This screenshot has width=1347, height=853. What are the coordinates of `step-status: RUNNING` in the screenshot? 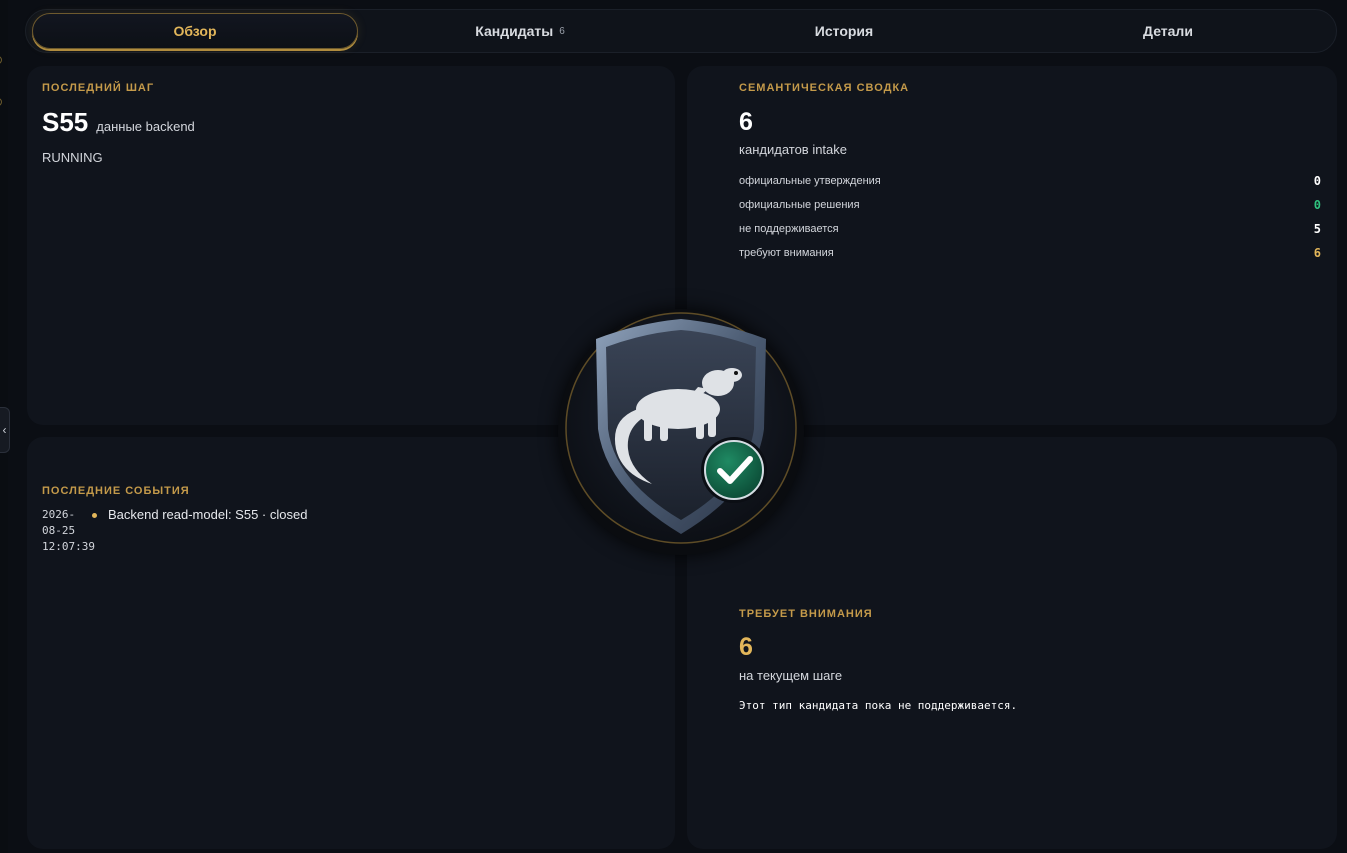 It's located at (72, 157).